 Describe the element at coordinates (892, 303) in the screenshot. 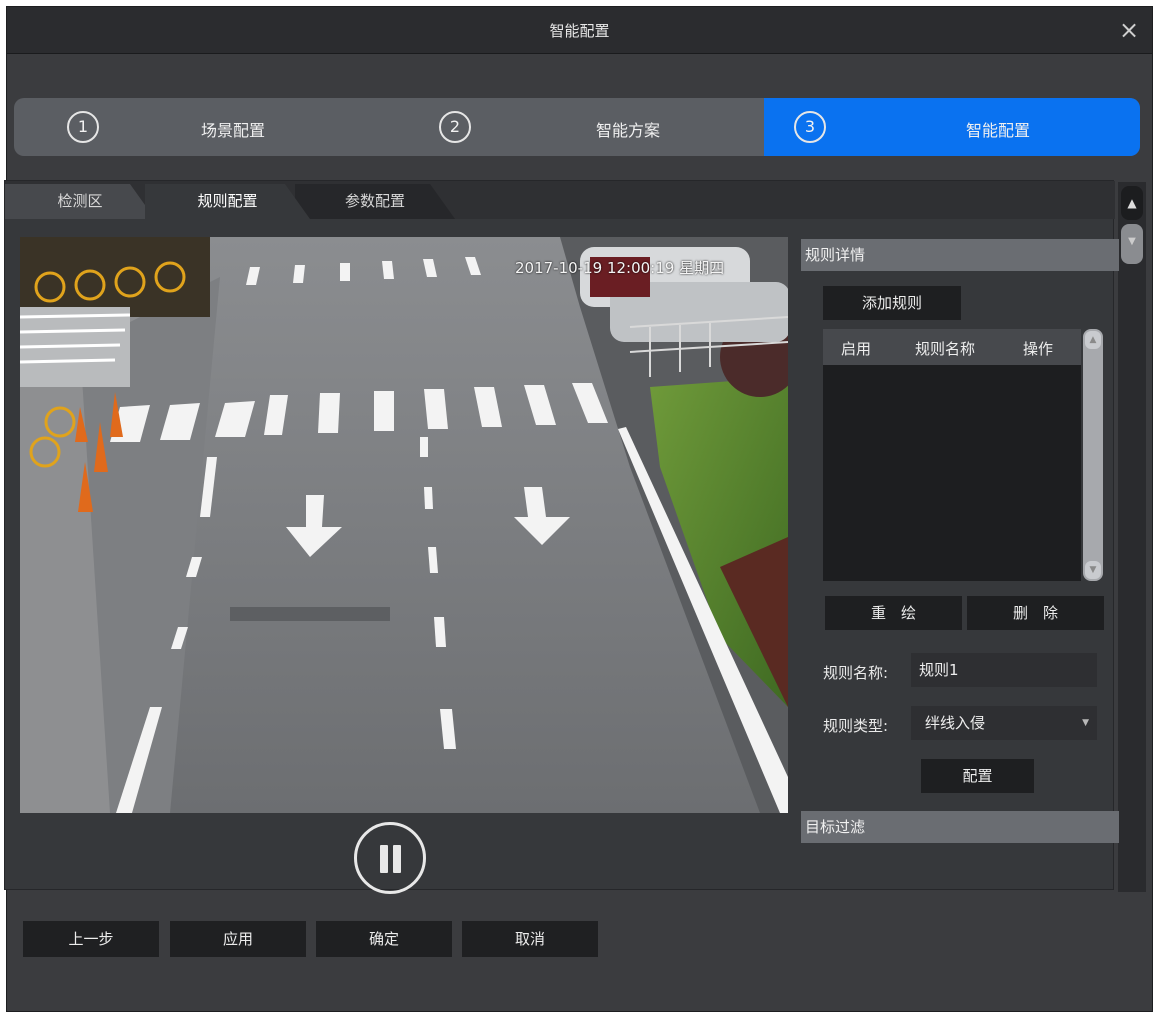

I see `add-rule-button: 添加规则` at that location.